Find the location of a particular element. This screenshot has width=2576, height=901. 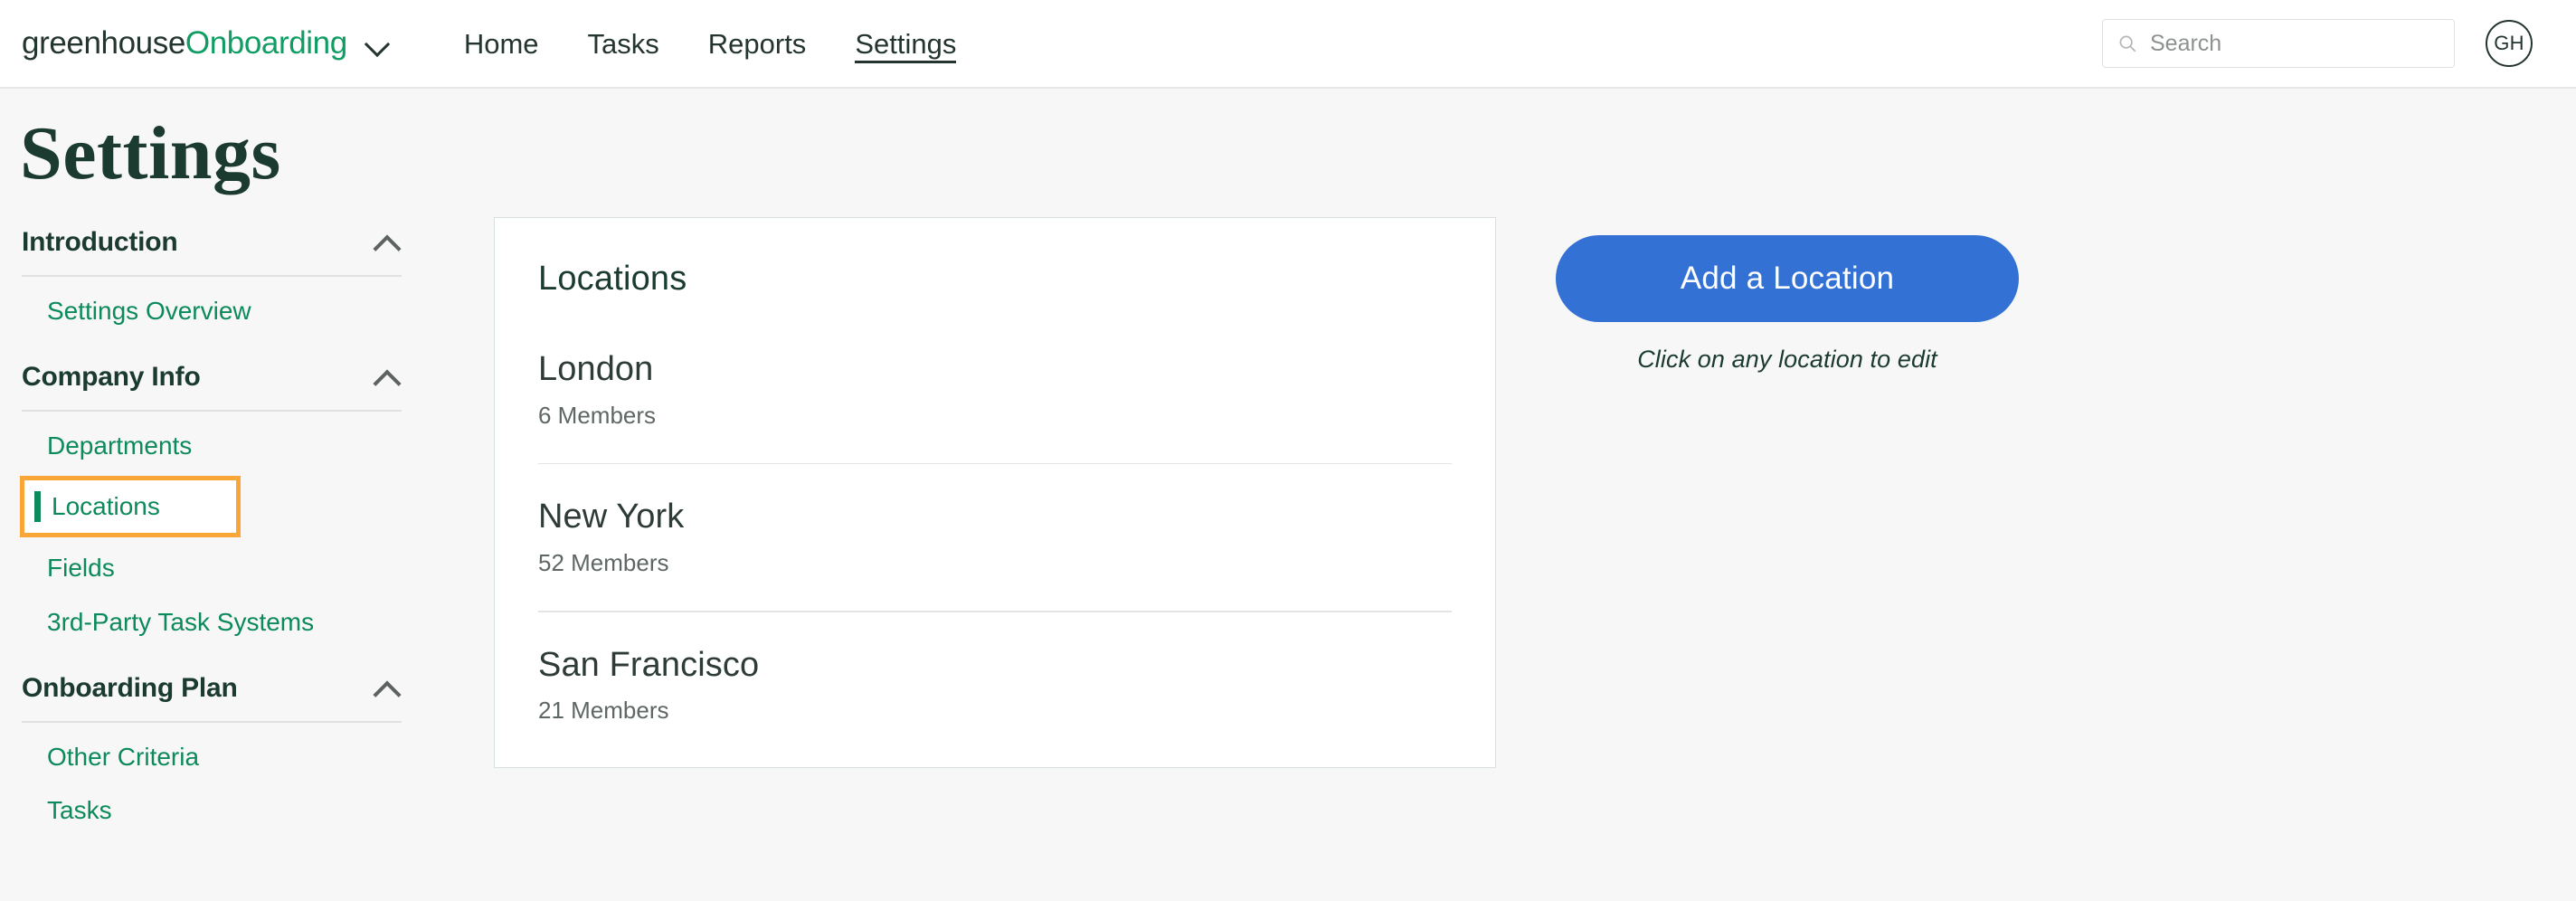

sidebar-links-introduction: Settings Overview is located at coordinates (222, 308).